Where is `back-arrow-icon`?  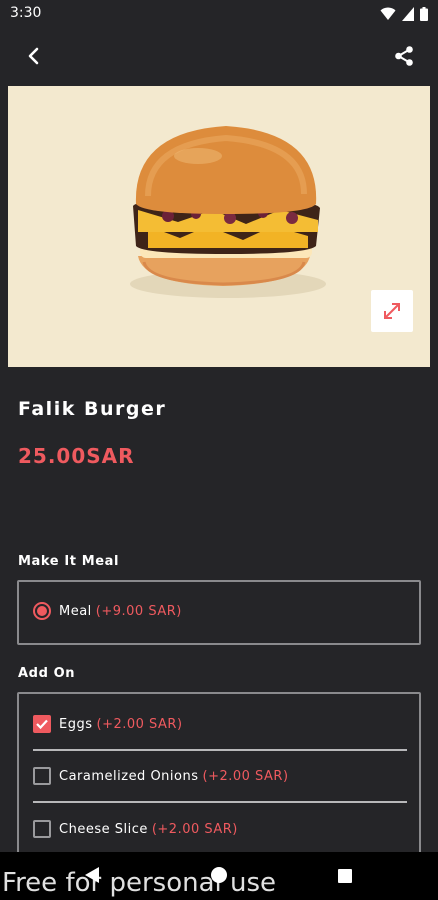 back-arrow-icon is located at coordinates (33, 56).